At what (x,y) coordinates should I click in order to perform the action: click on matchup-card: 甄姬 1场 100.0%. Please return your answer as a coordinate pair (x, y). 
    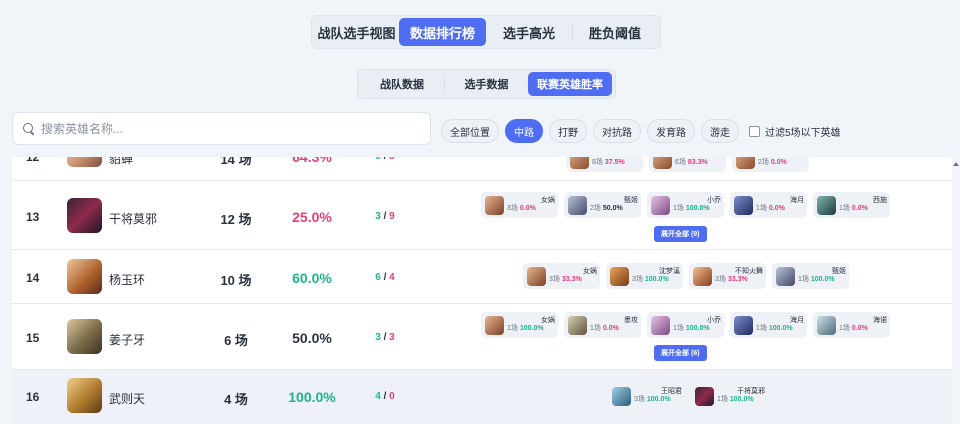
    Looking at the image, I should click on (810, 276).